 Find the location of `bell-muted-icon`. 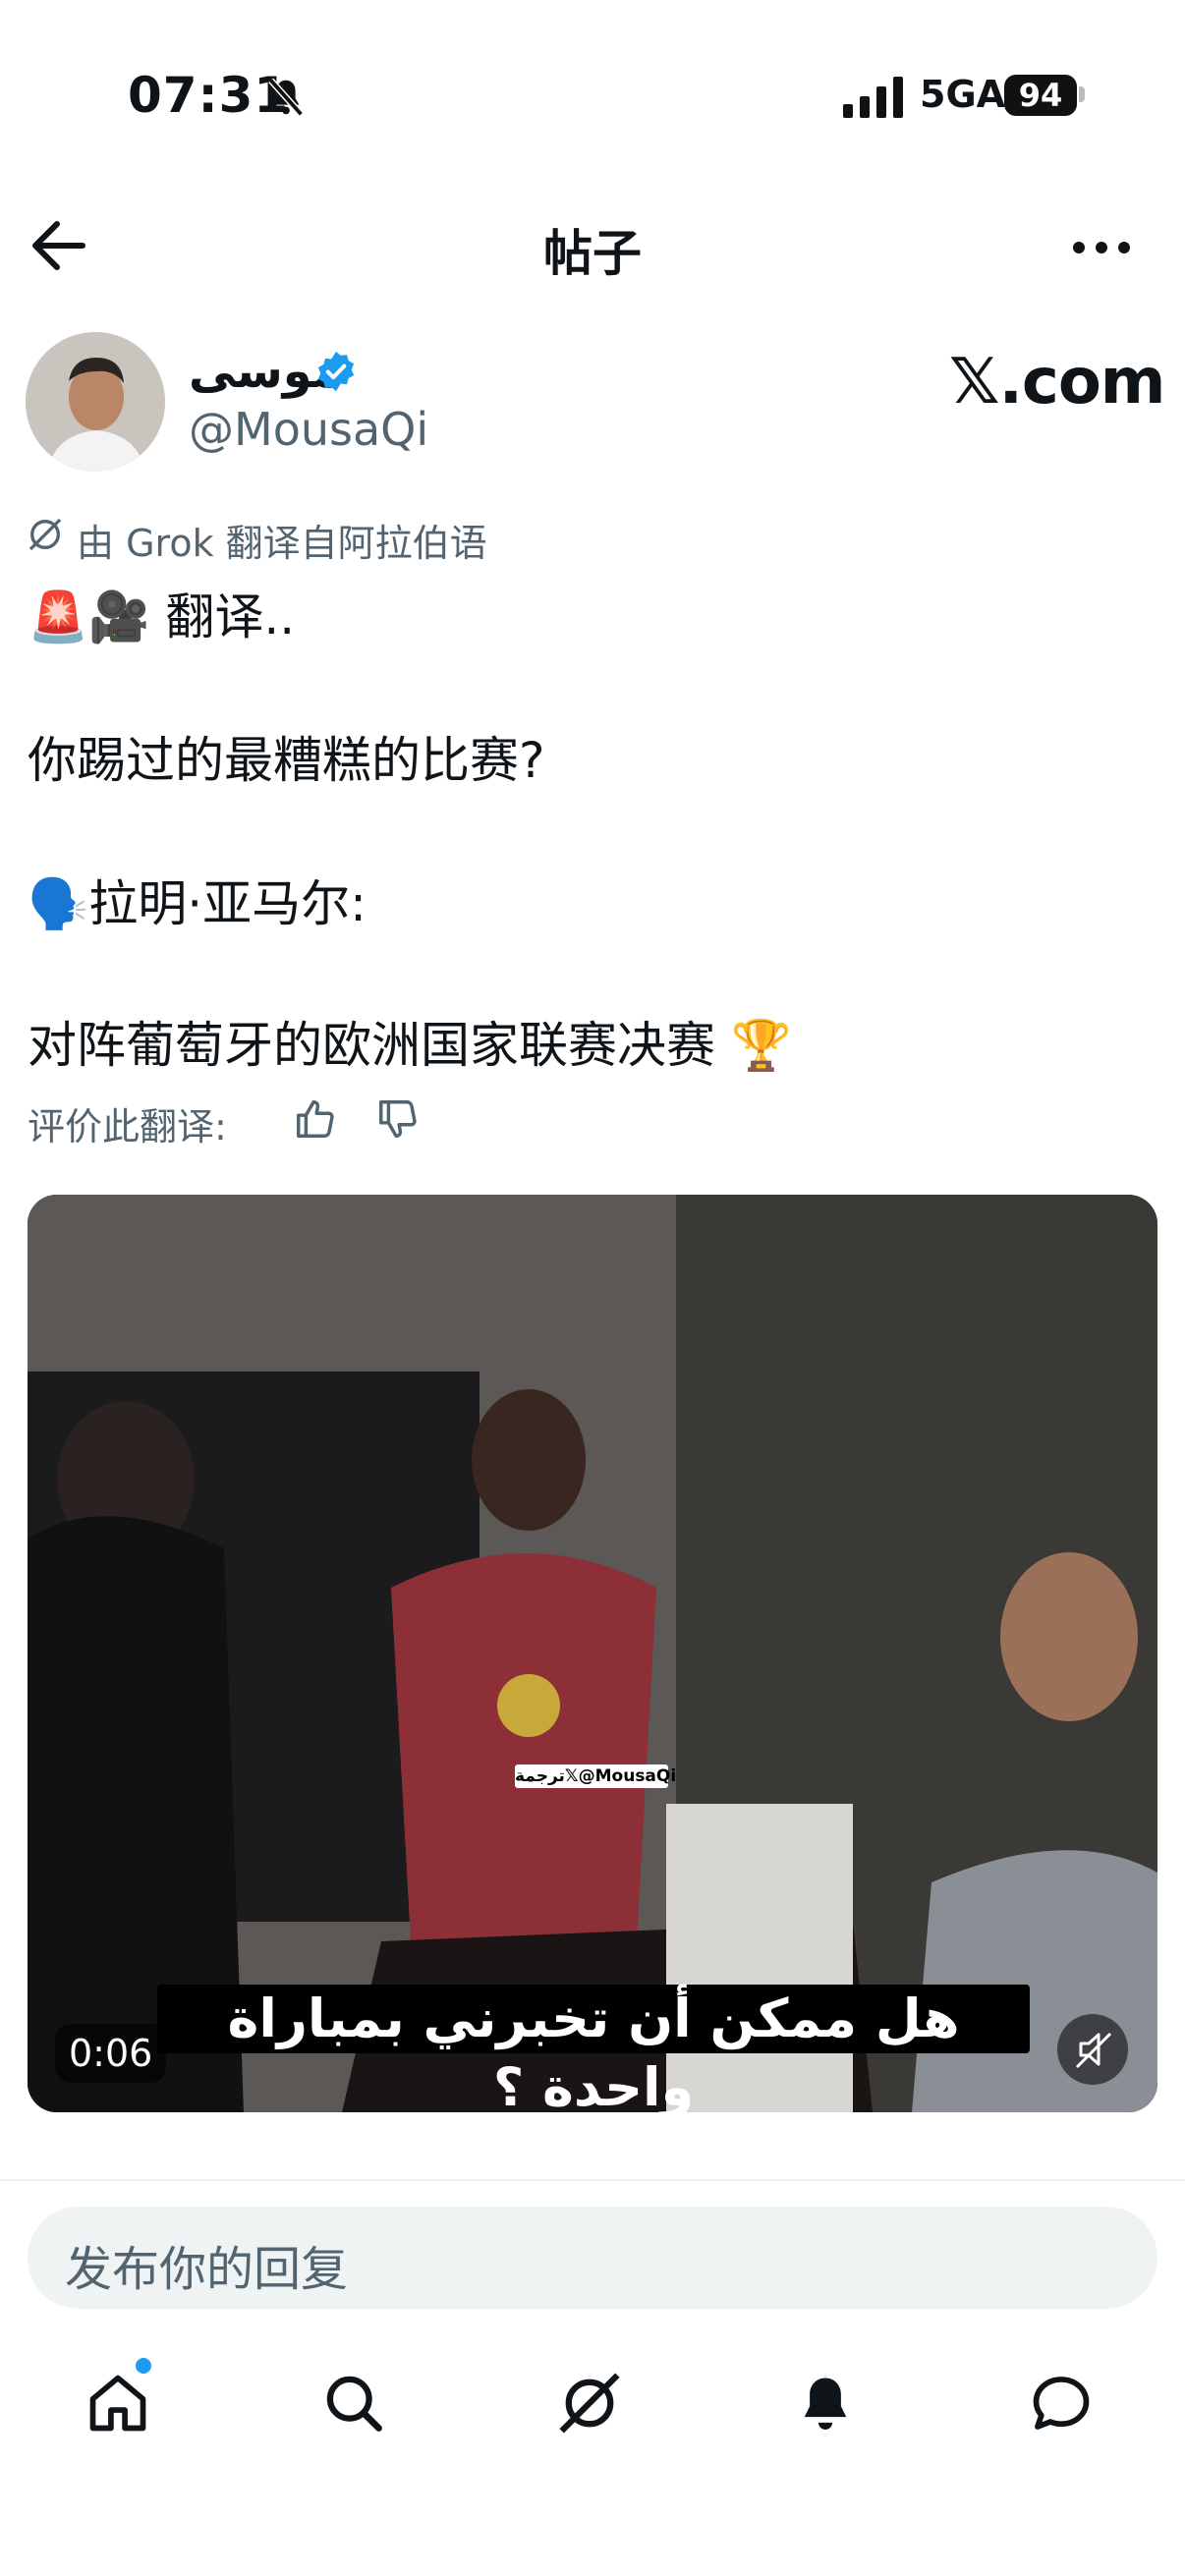

bell-muted-icon is located at coordinates (286, 97).